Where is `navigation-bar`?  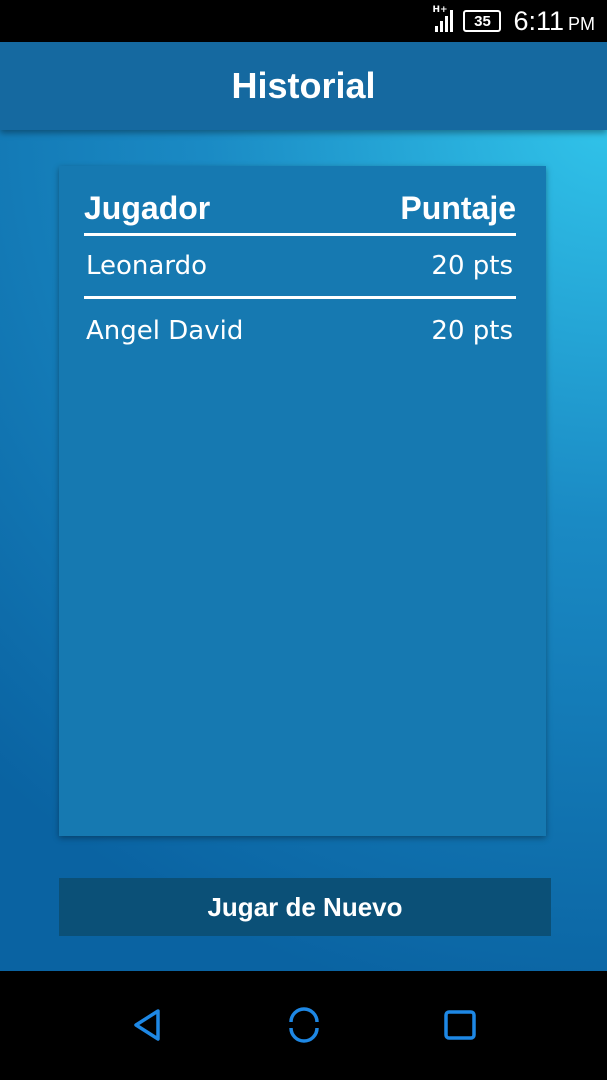 navigation-bar is located at coordinates (303, 1025).